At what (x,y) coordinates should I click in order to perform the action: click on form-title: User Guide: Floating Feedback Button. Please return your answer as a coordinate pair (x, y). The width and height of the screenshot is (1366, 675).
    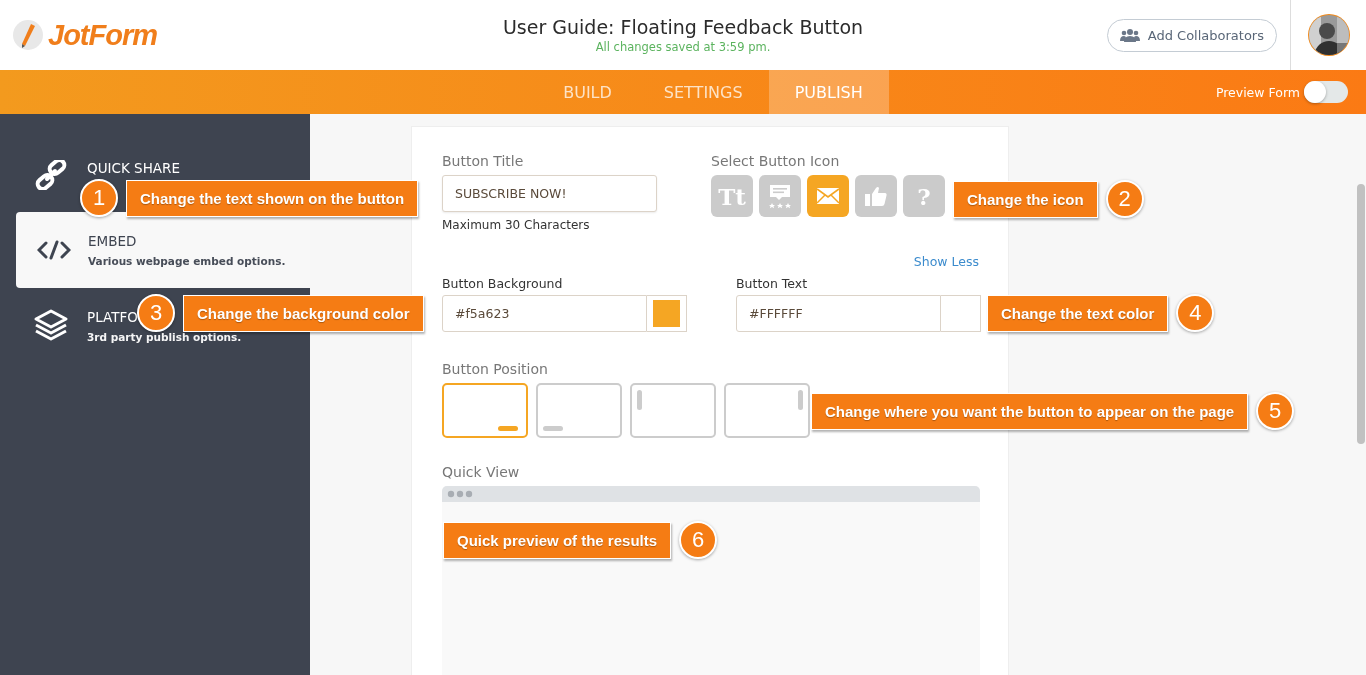
    Looking at the image, I should click on (683, 27).